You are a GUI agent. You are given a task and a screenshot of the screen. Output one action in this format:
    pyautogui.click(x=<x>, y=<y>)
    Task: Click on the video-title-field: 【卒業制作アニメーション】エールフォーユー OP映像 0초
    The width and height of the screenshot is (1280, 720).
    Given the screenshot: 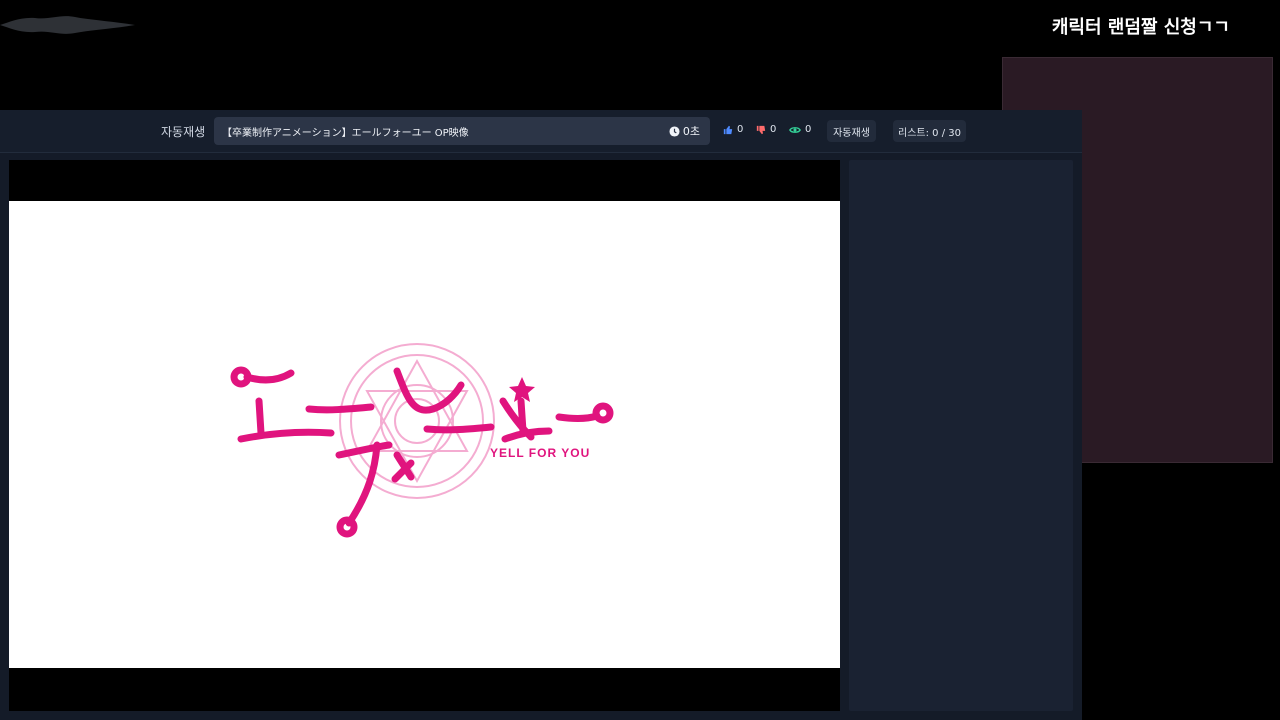 What is the action you would take?
    pyautogui.click(x=462, y=131)
    